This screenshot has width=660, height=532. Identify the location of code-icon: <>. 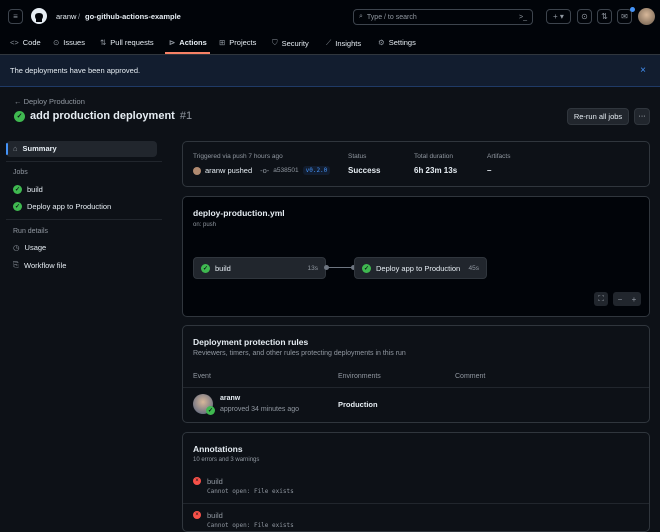
(14, 42).